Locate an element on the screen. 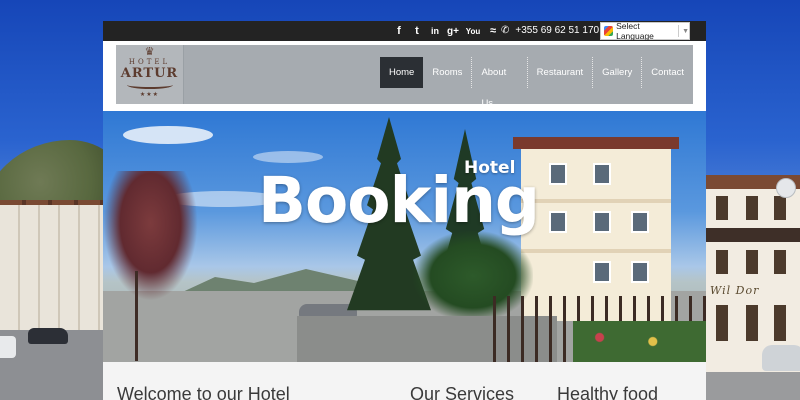 The image size is (800, 400). hero-subtitle: Hotel is located at coordinates (490, 168).